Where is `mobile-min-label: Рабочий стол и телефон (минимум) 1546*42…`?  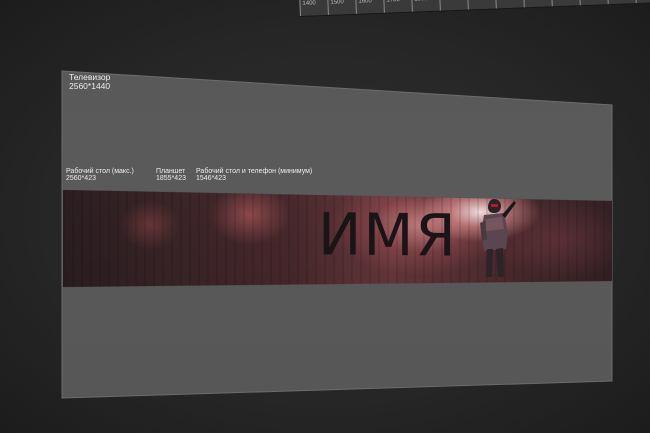 mobile-min-label: Рабочий стол и телефон (минимум) 1546*42… is located at coordinates (254, 175).